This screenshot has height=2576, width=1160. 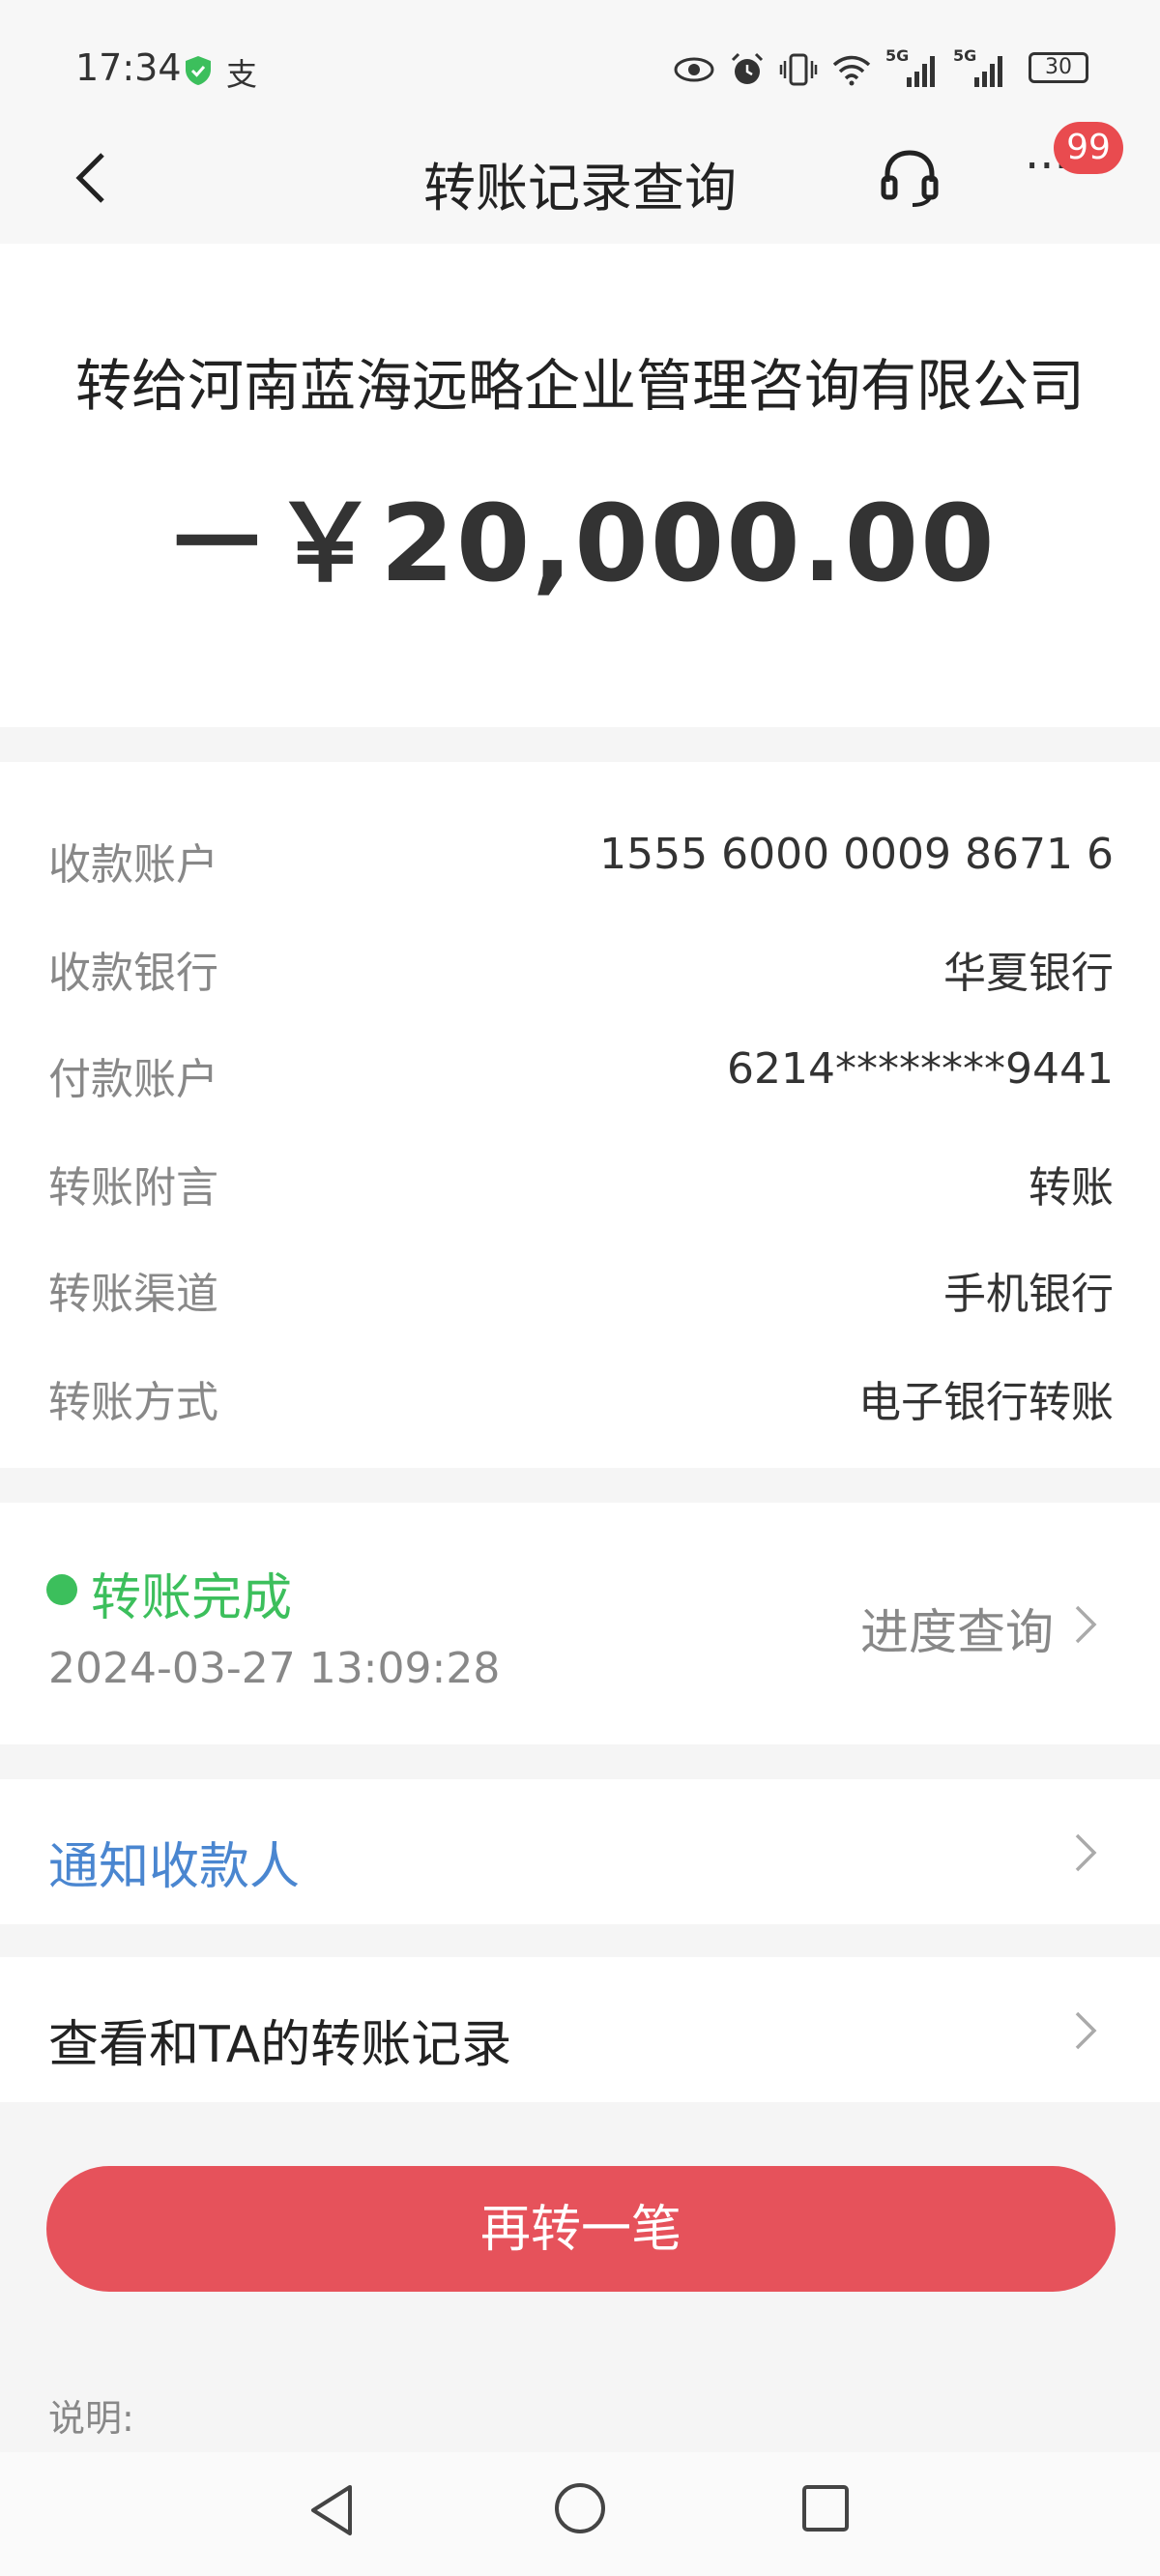 I want to click on vibrate-icon, so click(x=798, y=69).